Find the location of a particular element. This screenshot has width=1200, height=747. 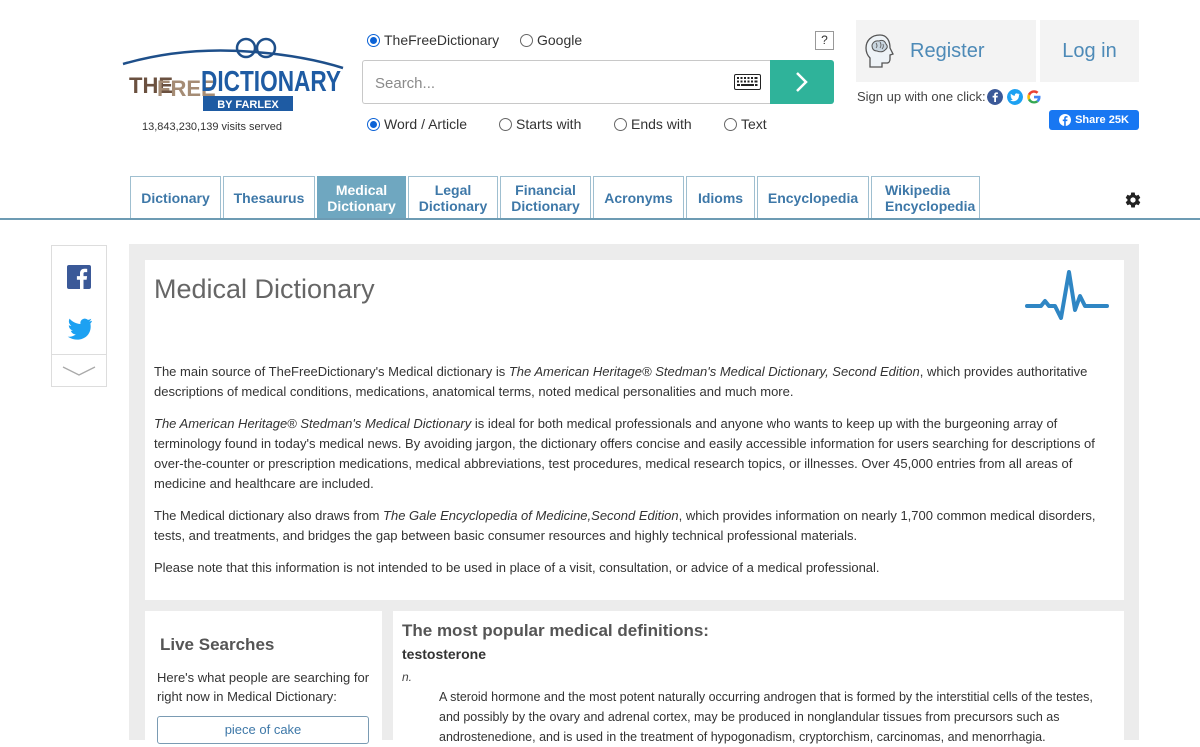

thefreedictionary-logo: THE FREE DICTIONARY BY FARLEX is located at coordinates (230, 76).